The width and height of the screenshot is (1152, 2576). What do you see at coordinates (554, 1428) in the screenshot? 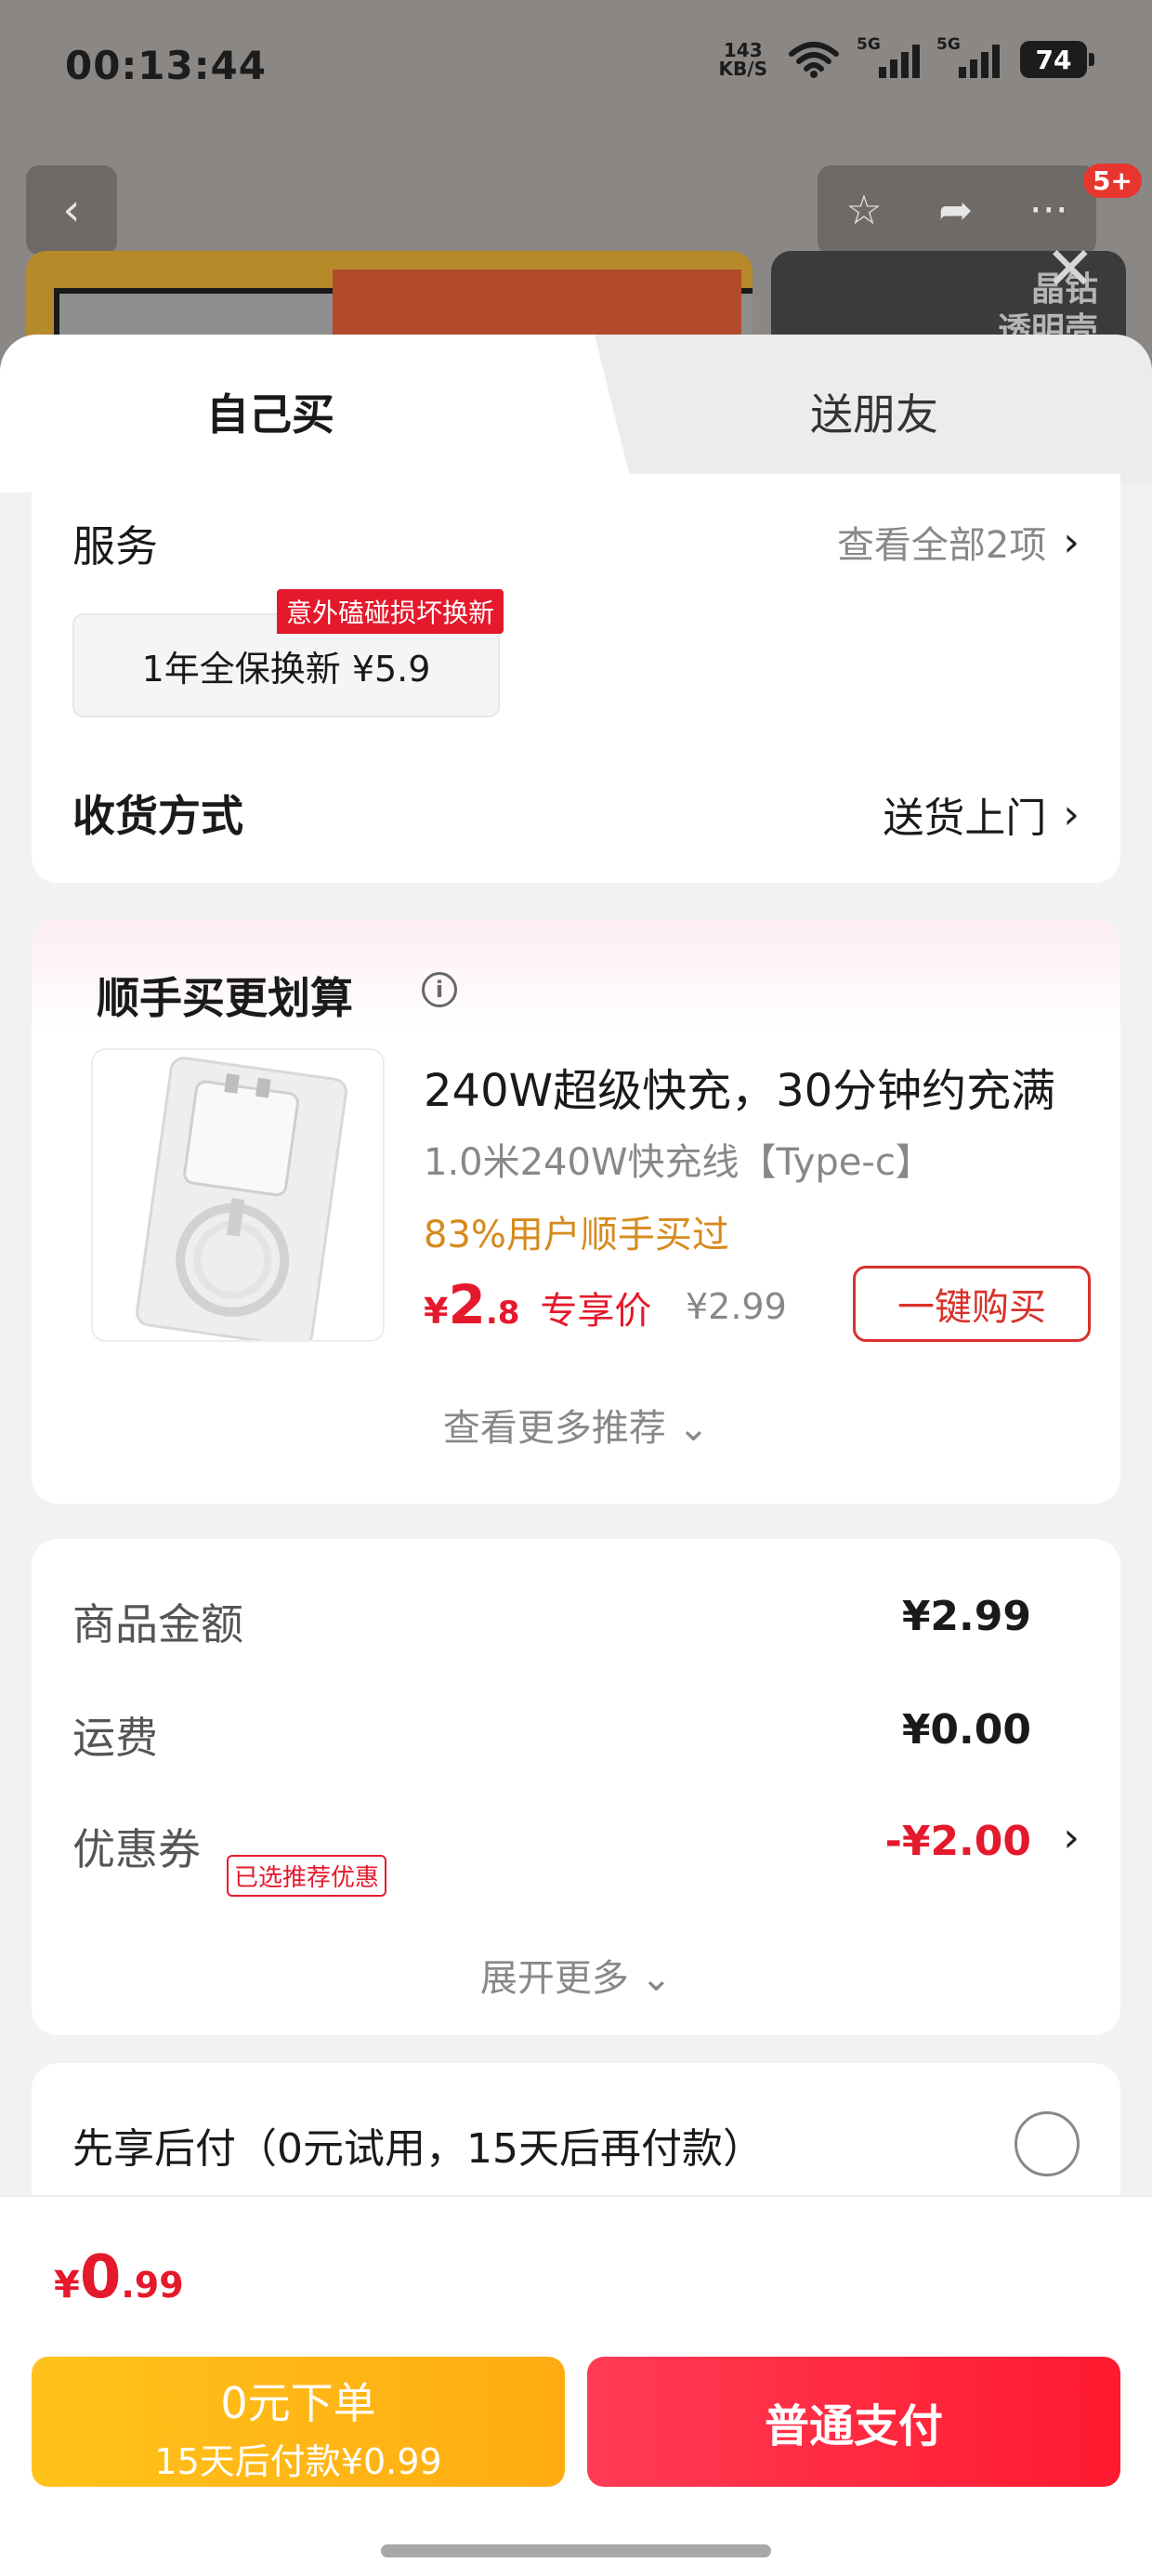
I see `more-recommendations-label: 查看更多推荐` at bounding box center [554, 1428].